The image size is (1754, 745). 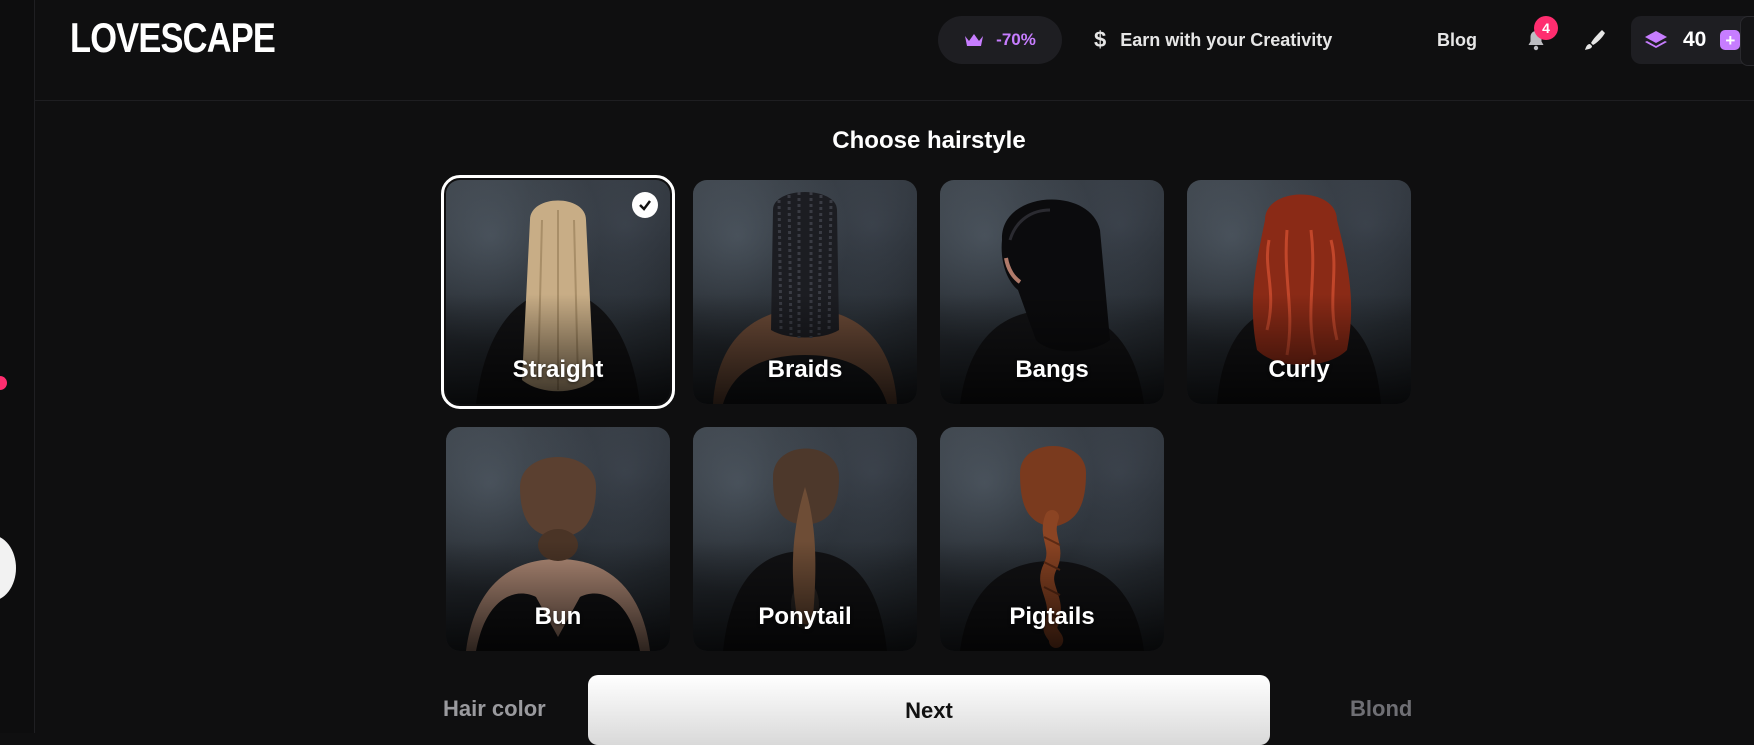 What do you see at coordinates (1457, 40) in the screenshot?
I see `blog-link: Blog` at bounding box center [1457, 40].